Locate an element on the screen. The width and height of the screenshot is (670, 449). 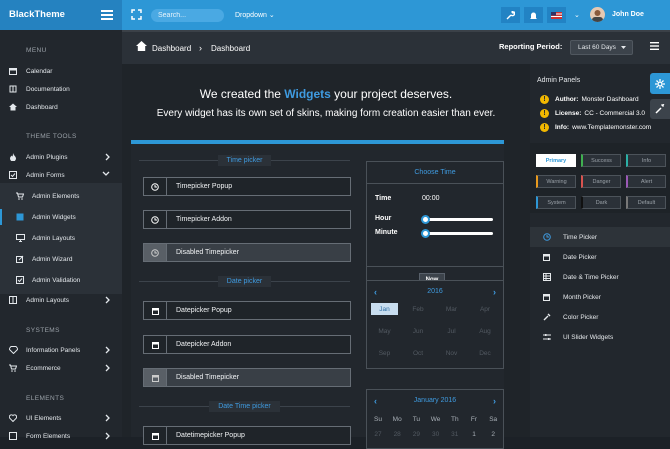
datepicker-addon-field: Datepicker Addon is located at coordinates (247, 344).